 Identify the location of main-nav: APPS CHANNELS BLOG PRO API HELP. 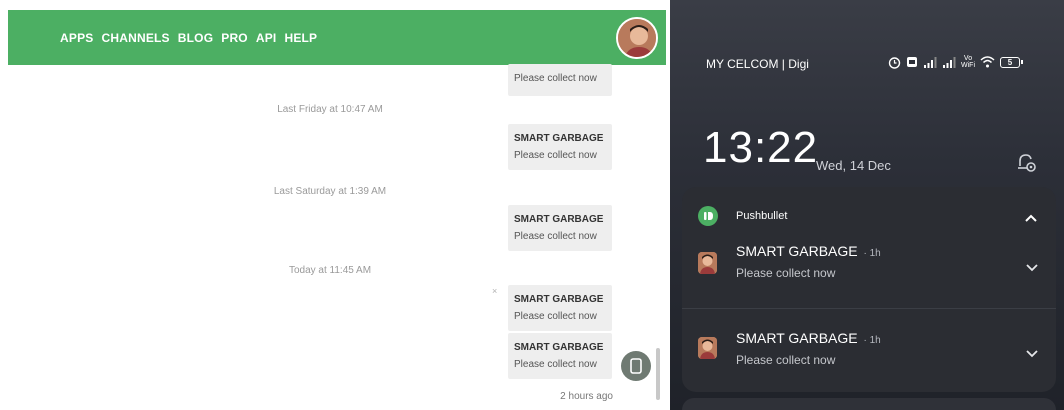
(188, 38).